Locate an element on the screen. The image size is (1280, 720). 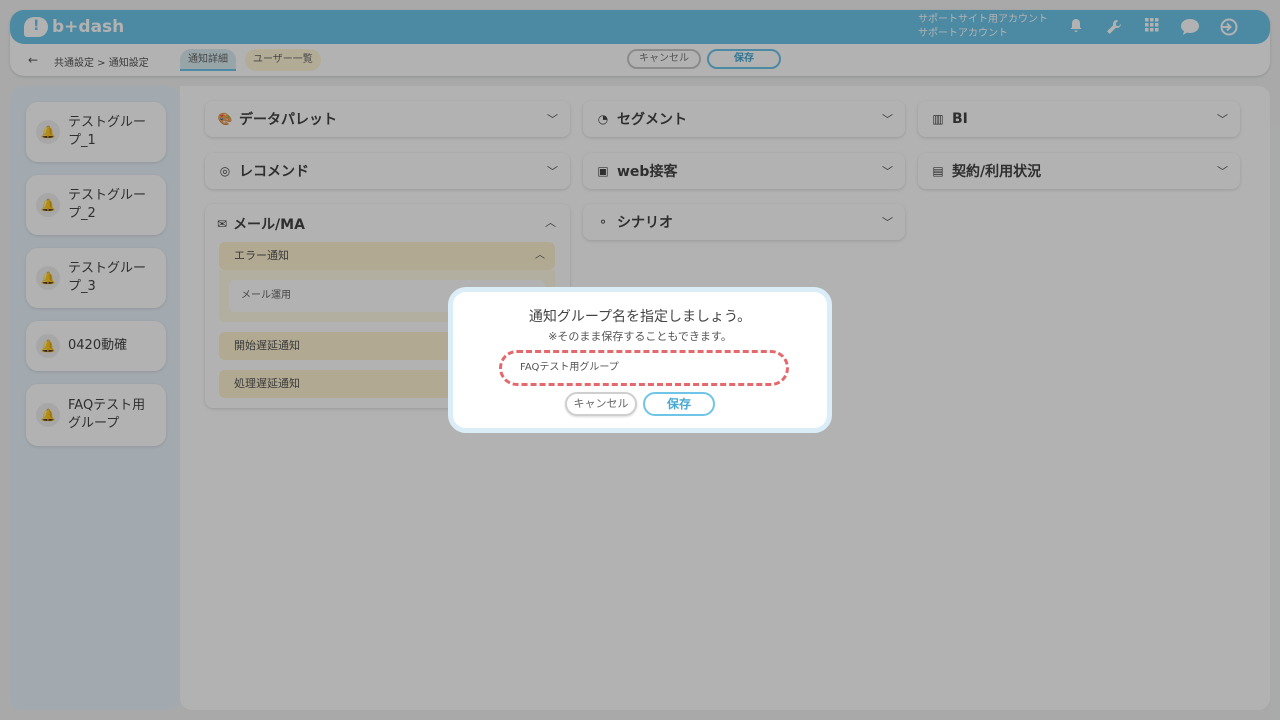
dialog-cancel-button: キャンセル is located at coordinates (601, 404).